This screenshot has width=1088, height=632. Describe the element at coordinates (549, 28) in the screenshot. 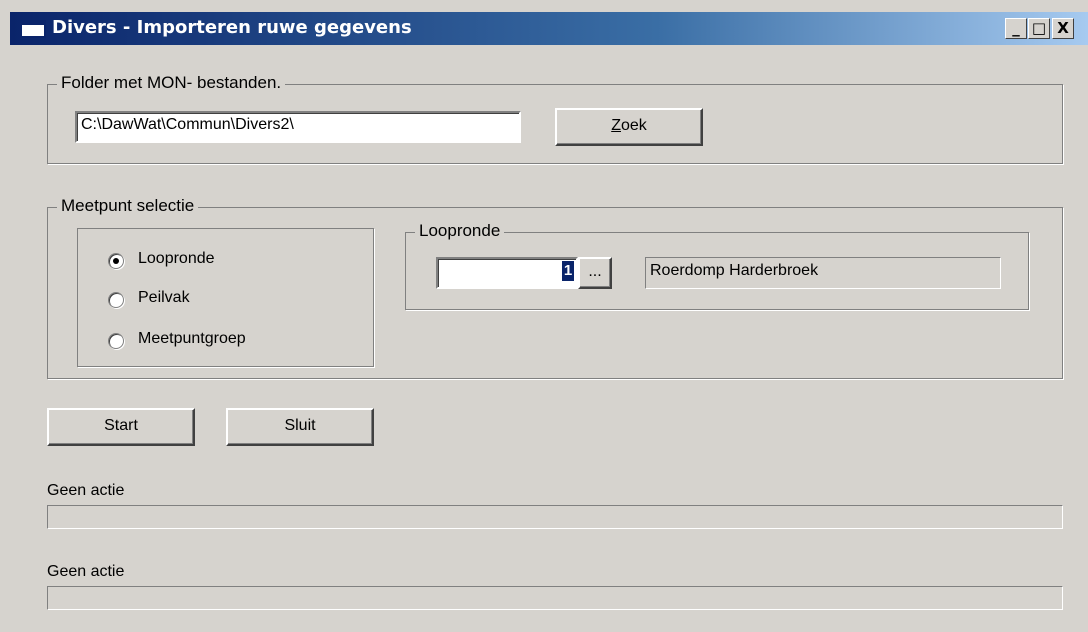

I see `title-bar: Divers - Importeren ruwe gegevens _ □ X` at that location.